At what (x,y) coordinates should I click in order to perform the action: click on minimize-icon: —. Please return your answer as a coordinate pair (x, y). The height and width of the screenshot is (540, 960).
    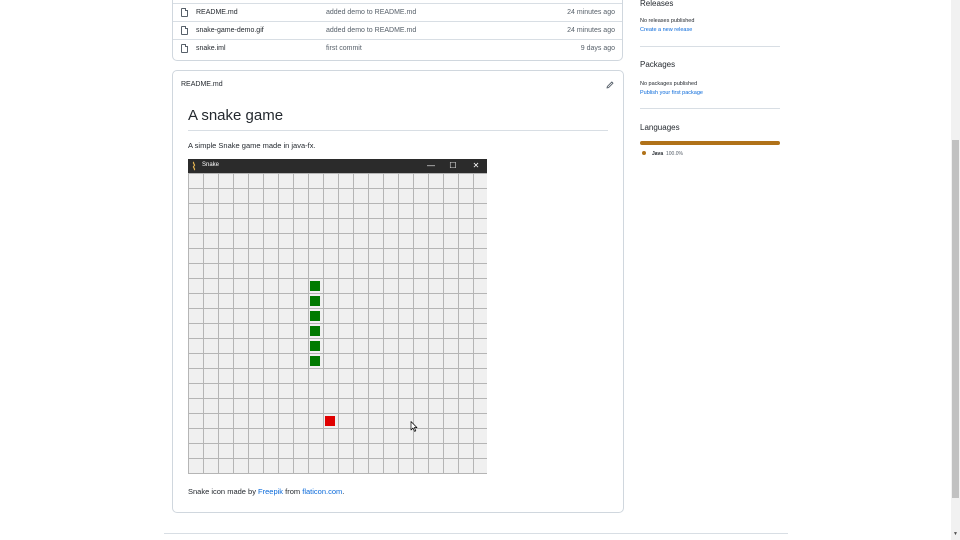
    Looking at the image, I should click on (431, 165).